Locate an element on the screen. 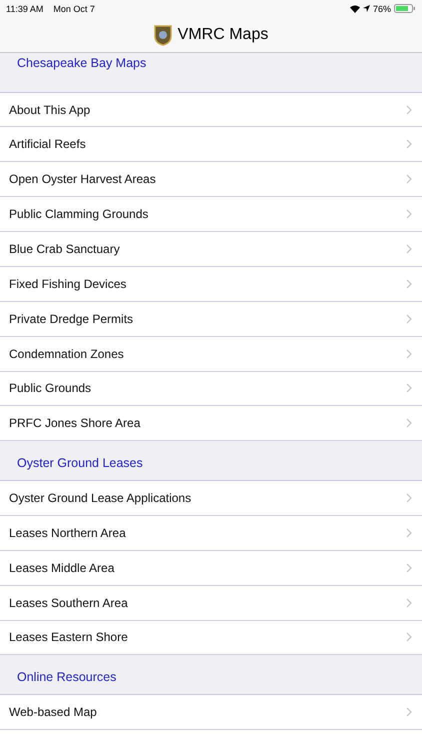  location-icon is located at coordinates (366, 8).